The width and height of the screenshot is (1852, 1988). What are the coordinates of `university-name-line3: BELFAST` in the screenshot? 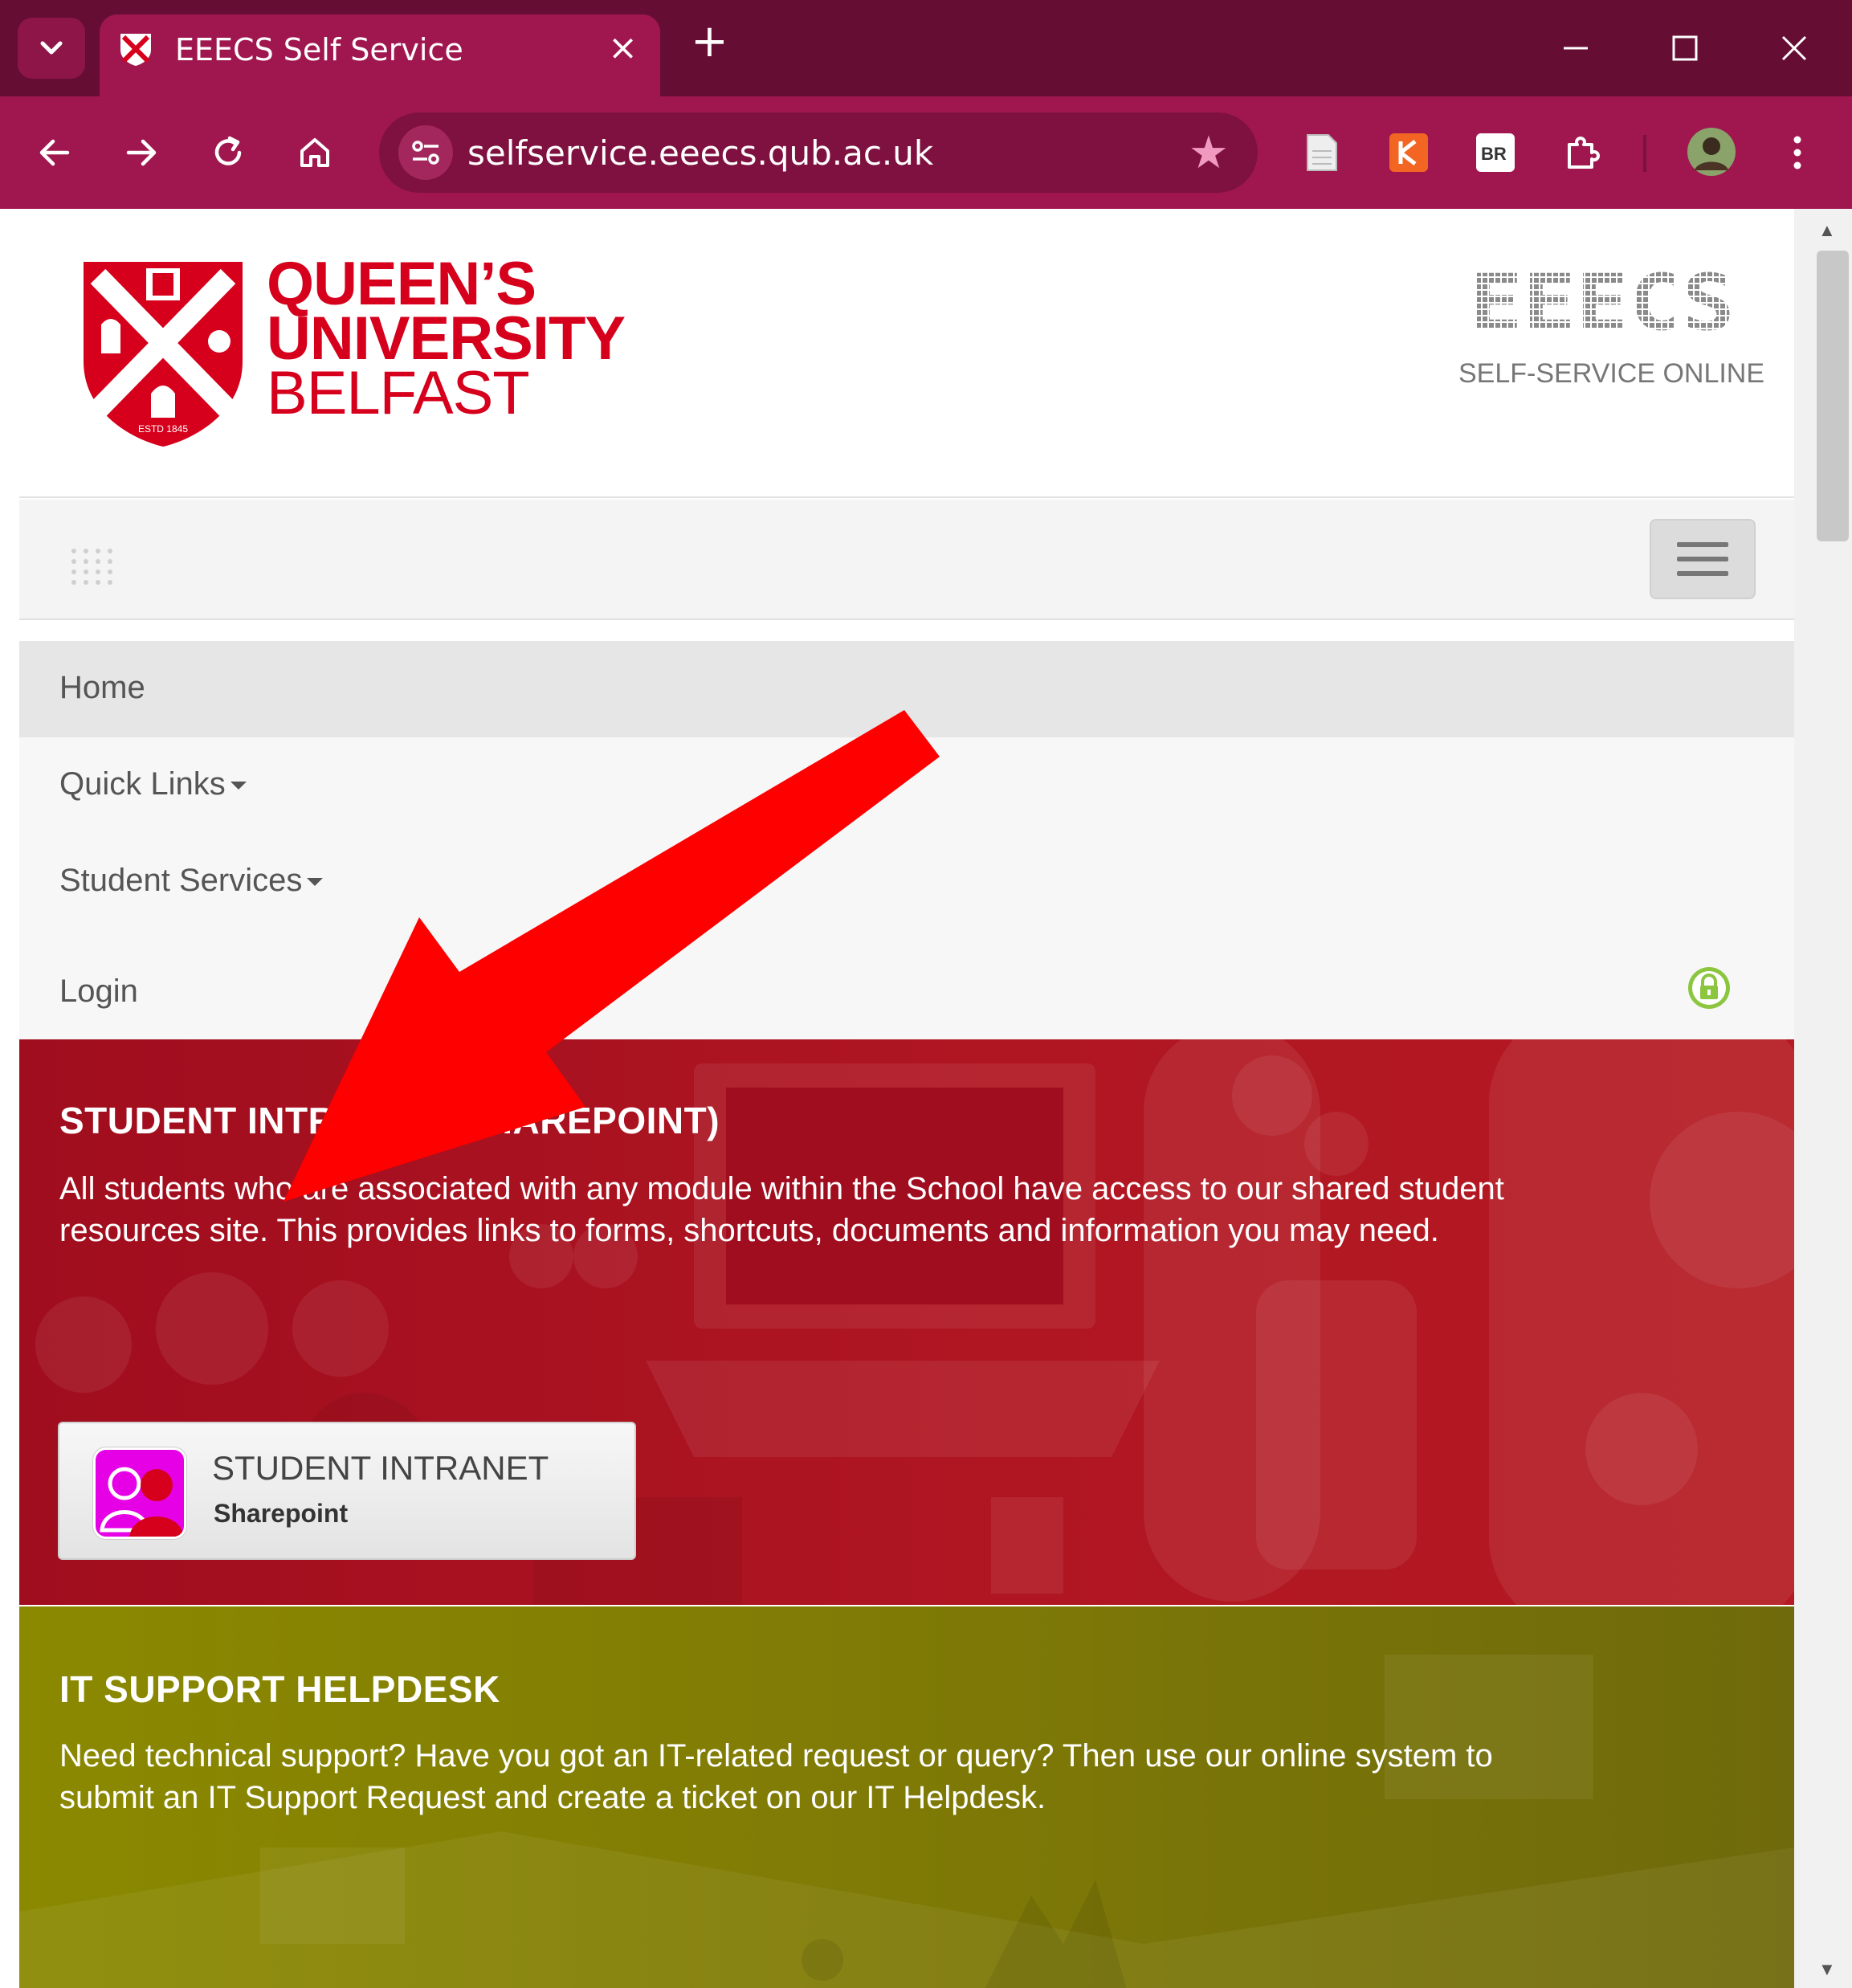 It's located at (398, 393).